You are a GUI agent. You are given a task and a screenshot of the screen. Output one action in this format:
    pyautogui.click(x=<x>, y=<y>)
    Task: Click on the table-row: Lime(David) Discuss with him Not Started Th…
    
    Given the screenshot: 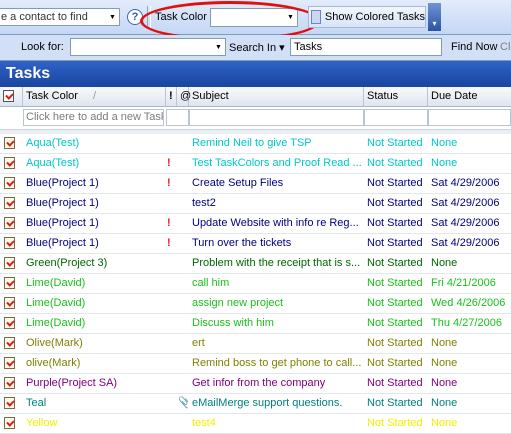 What is the action you would take?
    pyautogui.click(x=255, y=324)
    